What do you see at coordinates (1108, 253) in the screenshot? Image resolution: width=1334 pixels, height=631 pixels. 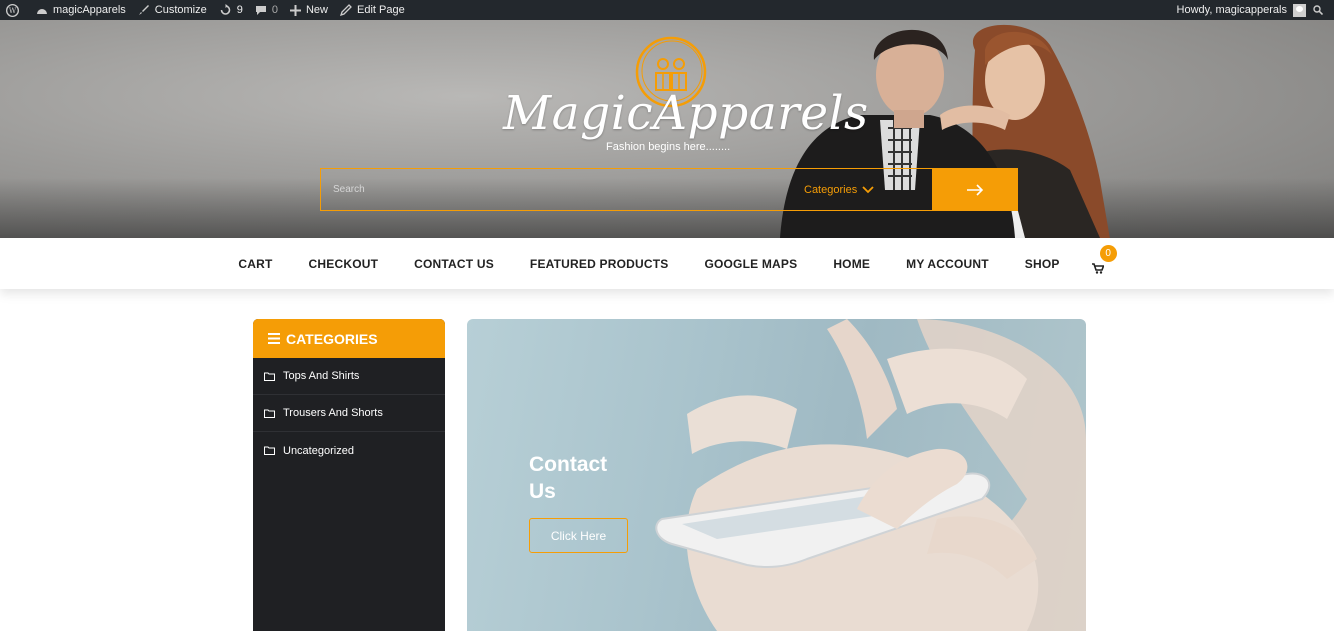 I see `cart-count-badge: 0` at bounding box center [1108, 253].